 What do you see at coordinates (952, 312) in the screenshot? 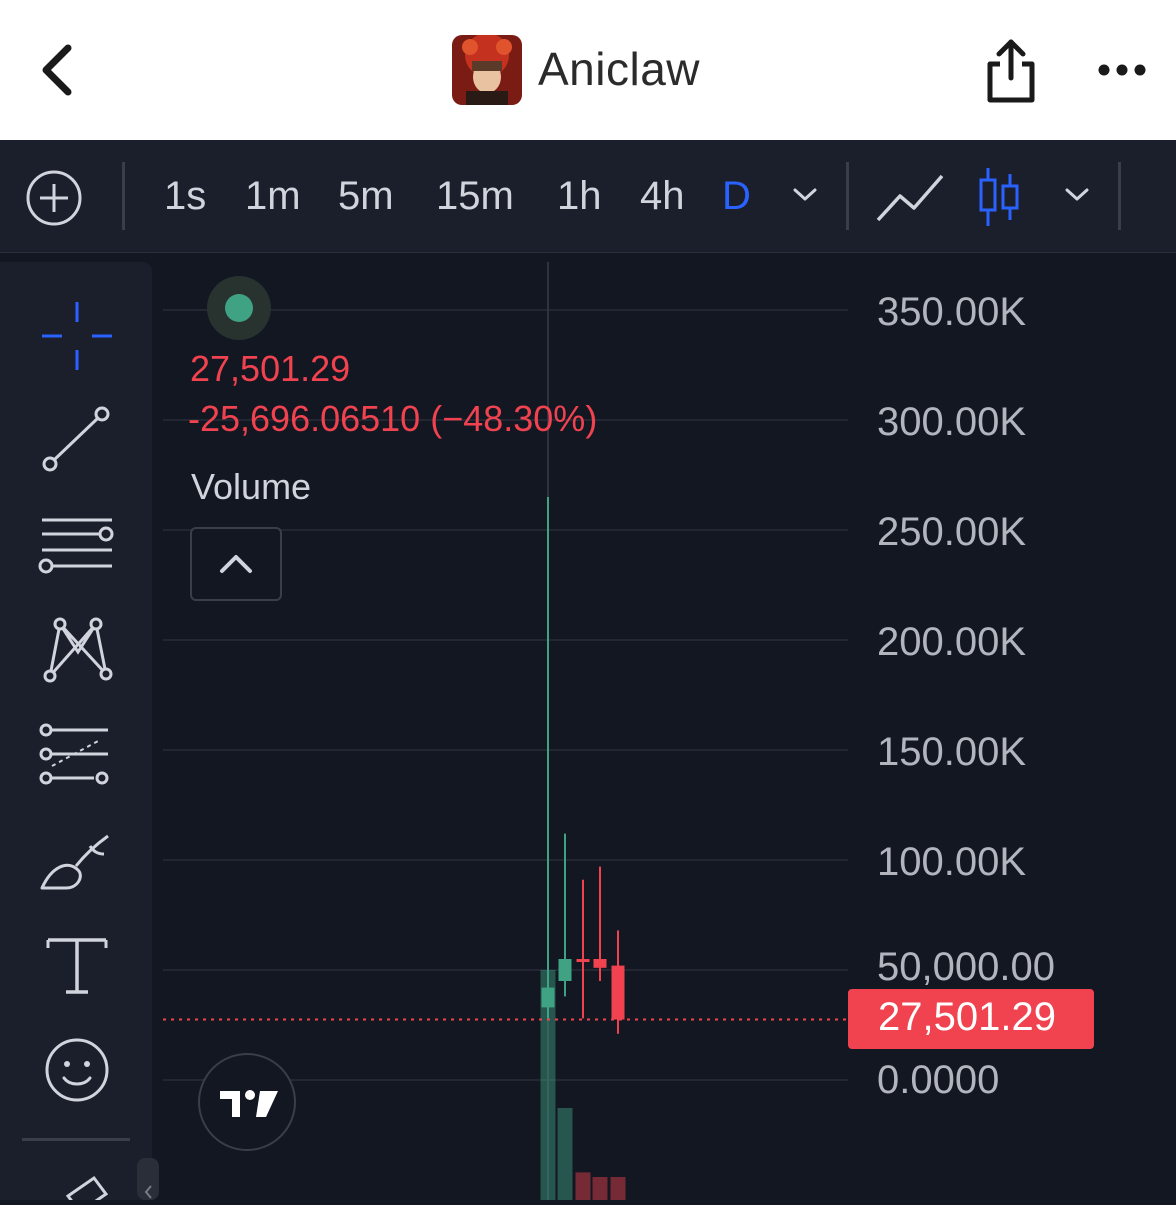
I see `price-axis-label: 350.00K` at bounding box center [952, 312].